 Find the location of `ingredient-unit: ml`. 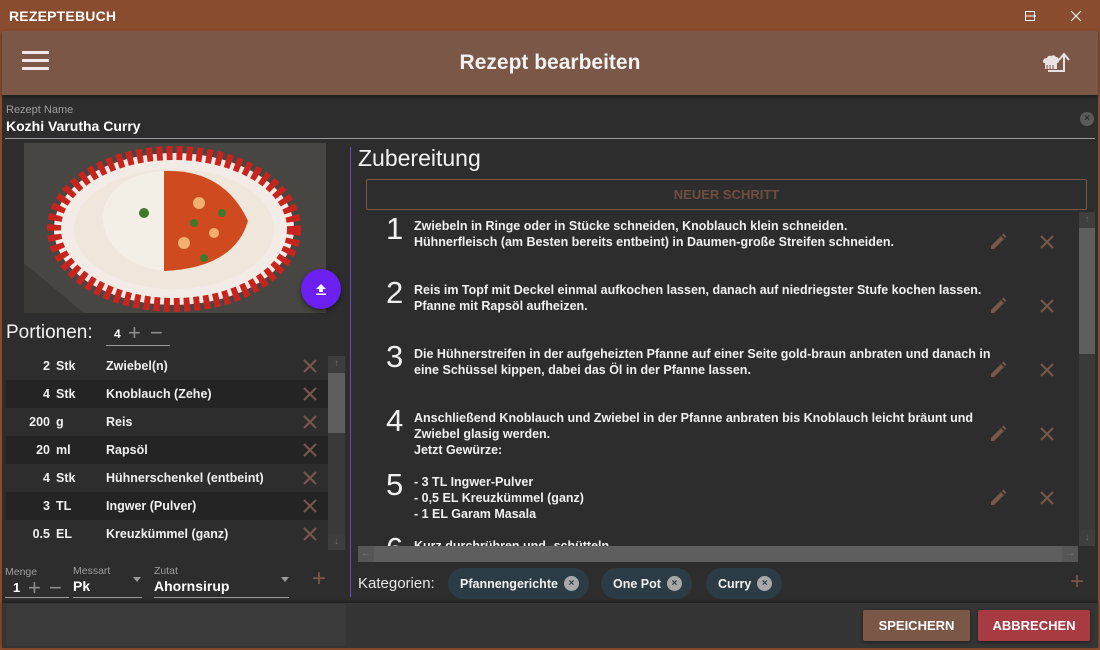

ingredient-unit: ml is located at coordinates (63, 450).